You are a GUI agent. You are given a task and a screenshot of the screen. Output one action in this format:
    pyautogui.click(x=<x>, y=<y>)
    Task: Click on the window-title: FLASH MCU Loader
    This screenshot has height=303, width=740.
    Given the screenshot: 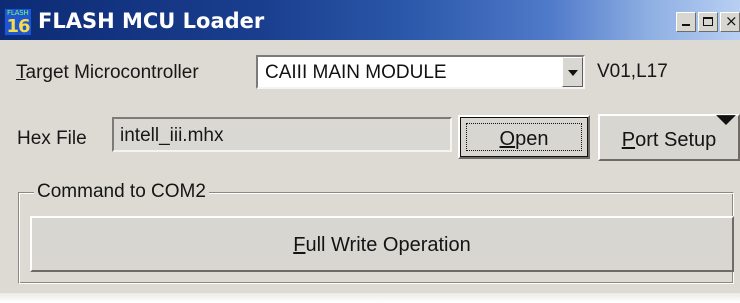 What is the action you would take?
    pyautogui.click(x=151, y=21)
    